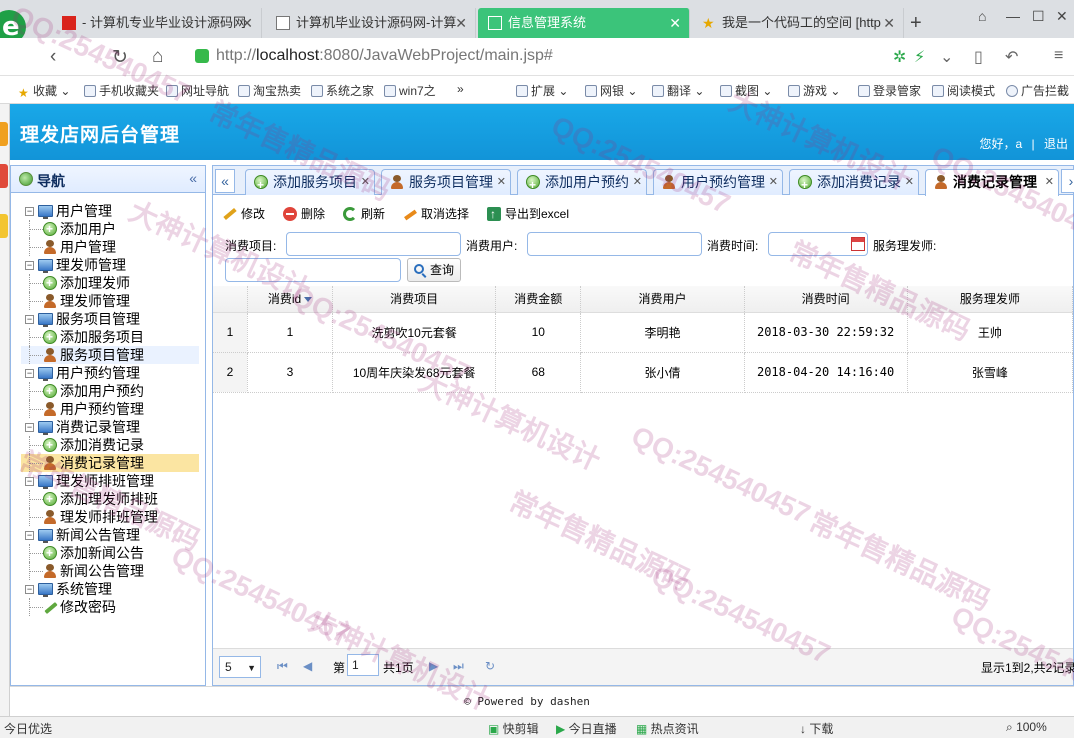 The width and height of the screenshot is (1074, 738). What do you see at coordinates (816, 728) in the screenshot?
I see `status-item: ↓ 下载` at bounding box center [816, 728].